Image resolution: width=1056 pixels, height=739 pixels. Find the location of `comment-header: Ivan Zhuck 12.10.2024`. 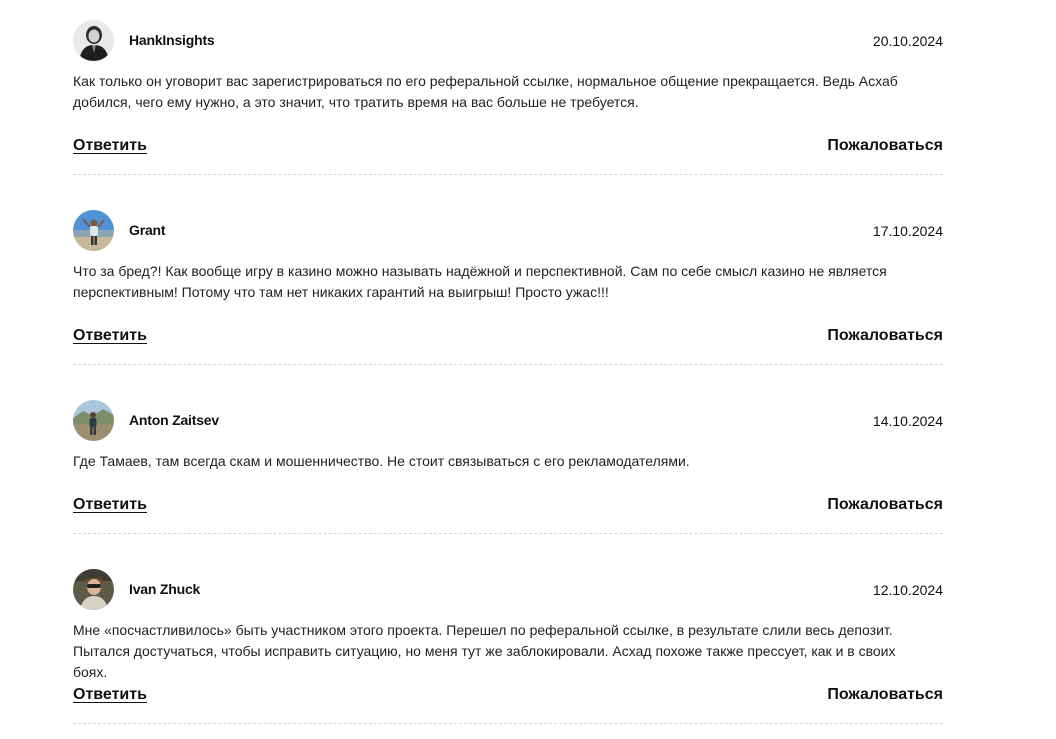

comment-header: Ivan Zhuck 12.10.2024 is located at coordinates (508, 590).